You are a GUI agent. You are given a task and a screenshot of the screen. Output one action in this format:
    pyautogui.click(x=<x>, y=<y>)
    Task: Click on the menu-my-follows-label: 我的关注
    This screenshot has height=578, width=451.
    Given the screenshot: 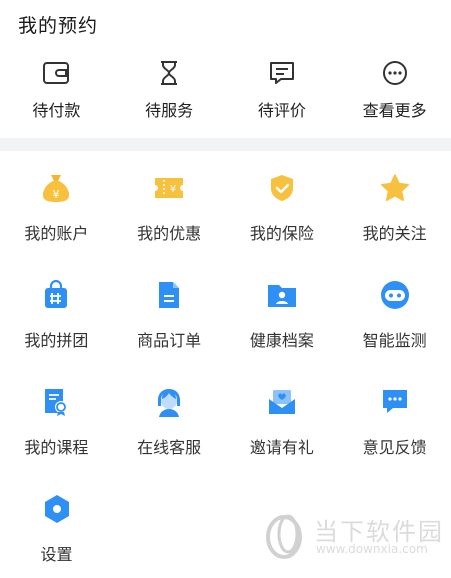 What is the action you would take?
    pyautogui.click(x=394, y=233)
    